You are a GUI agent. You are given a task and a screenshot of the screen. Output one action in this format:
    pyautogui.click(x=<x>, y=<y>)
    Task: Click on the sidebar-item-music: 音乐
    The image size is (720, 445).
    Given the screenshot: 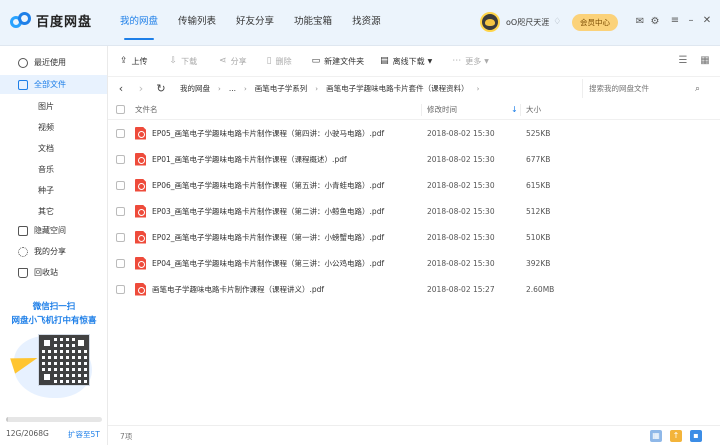 What is the action you would take?
    pyautogui.click(x=46, y=169)
    